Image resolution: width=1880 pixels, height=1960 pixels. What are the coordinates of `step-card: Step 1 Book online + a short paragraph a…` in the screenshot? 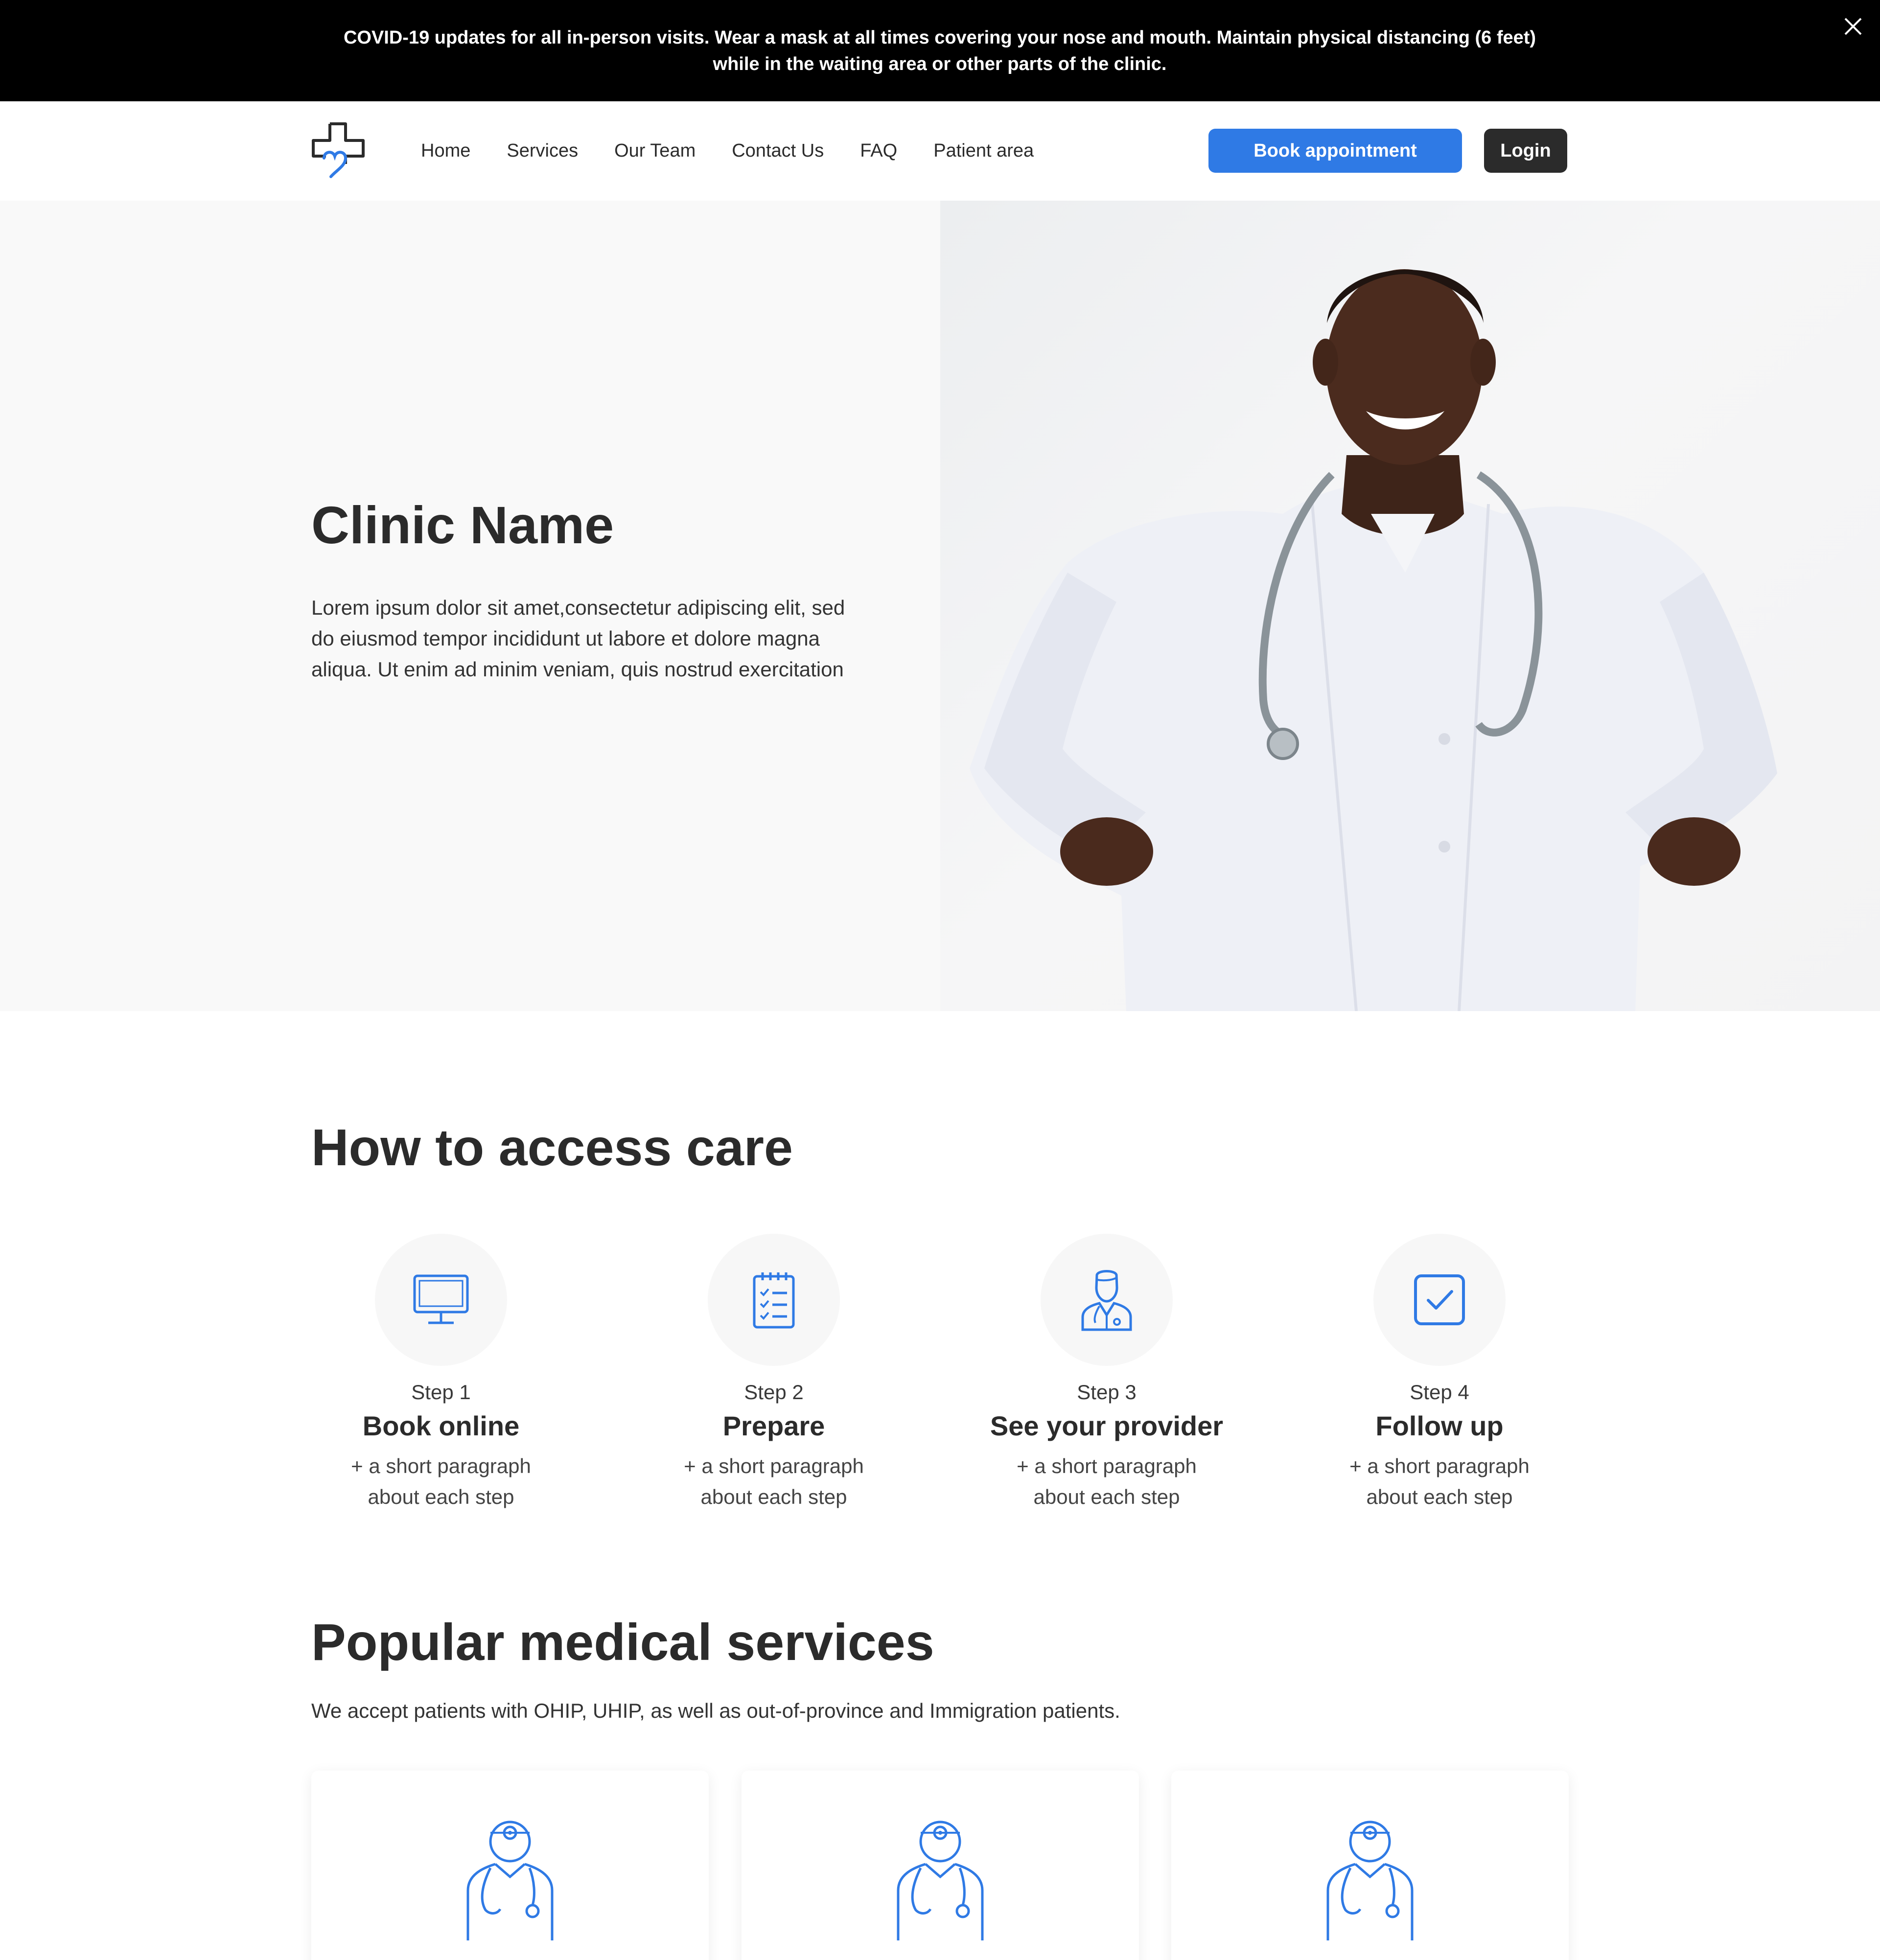 It's located at (441, 1373).